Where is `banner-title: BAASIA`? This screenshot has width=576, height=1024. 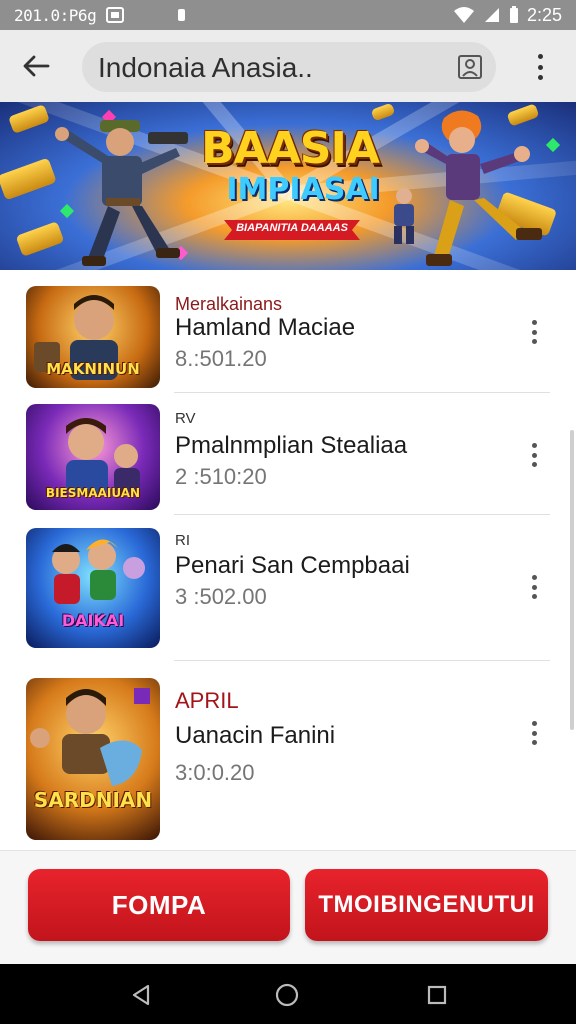
banner-title: BAASIA is located at coordinates (290, 148).